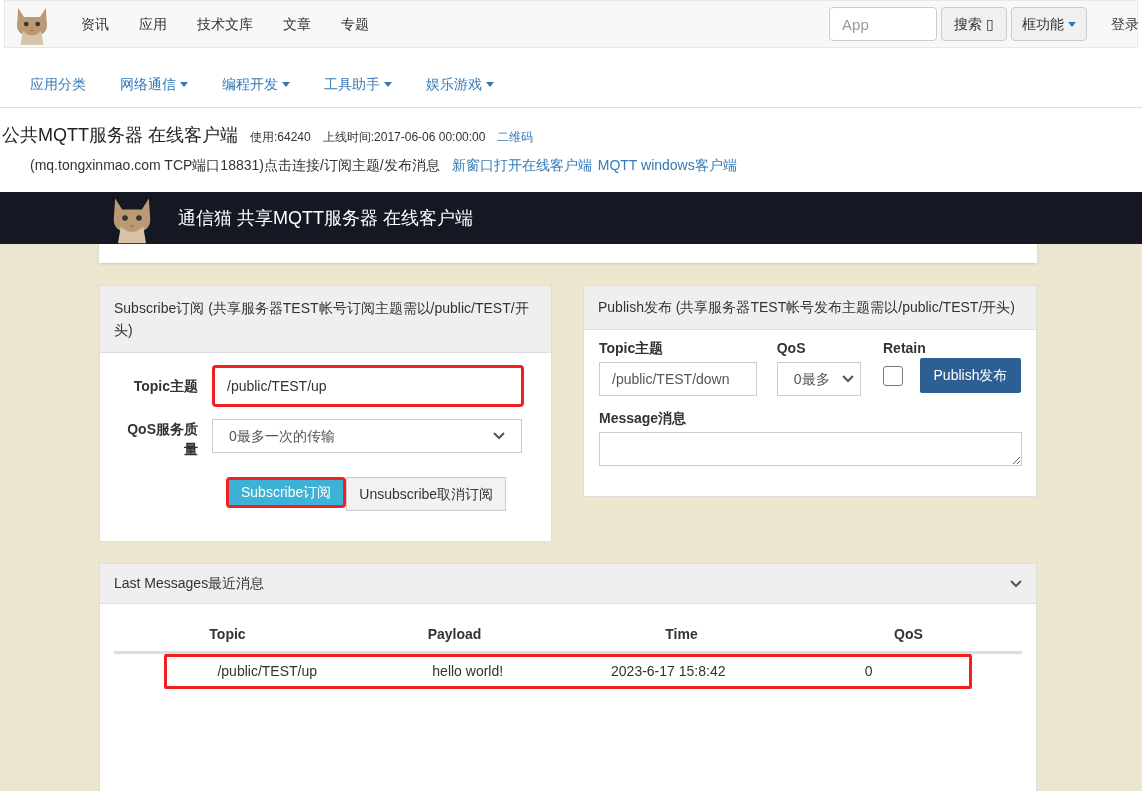 The height and width of the screenshot is (791, 1142). Describe the element at coordinates (868, 671) in the screenshot. I see `table-cell-text: 0` at that location.